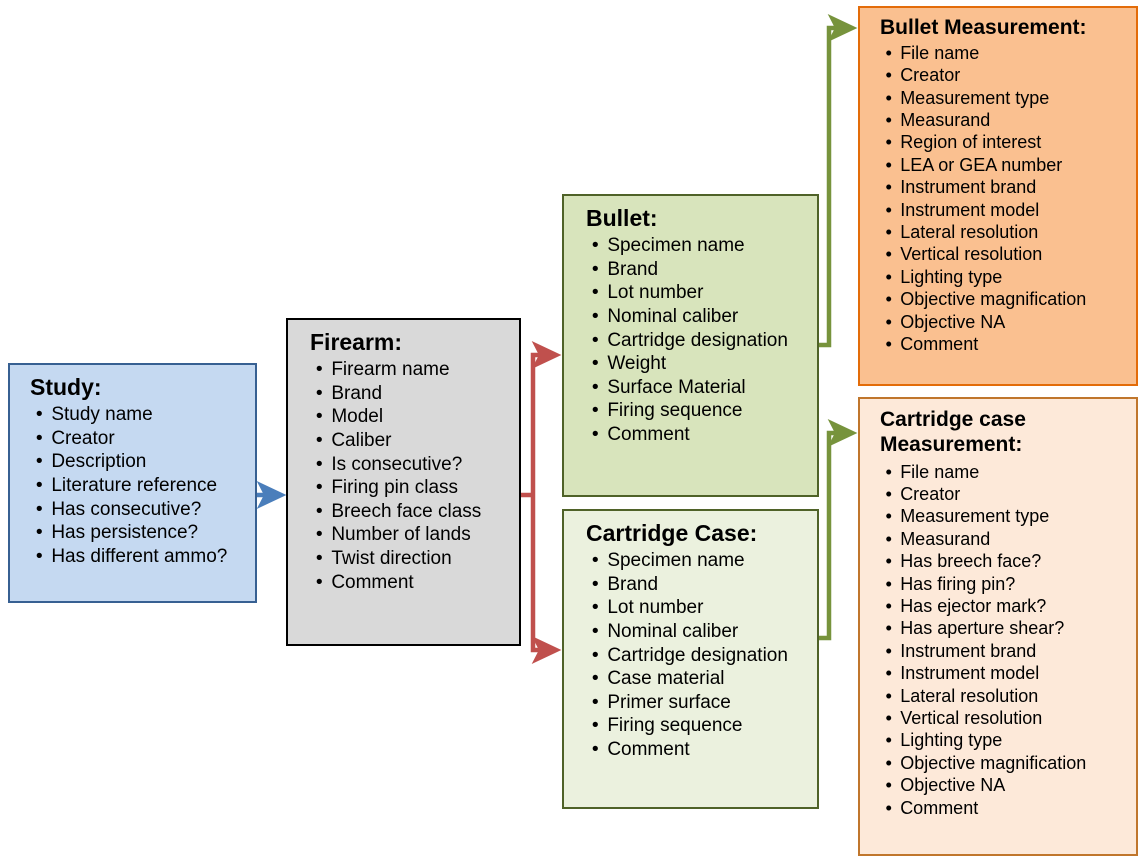 The width and height of the screenshot is (1147, 868). I want to click on cc-measurement-field: Objective magnification, so click(1008, 763).